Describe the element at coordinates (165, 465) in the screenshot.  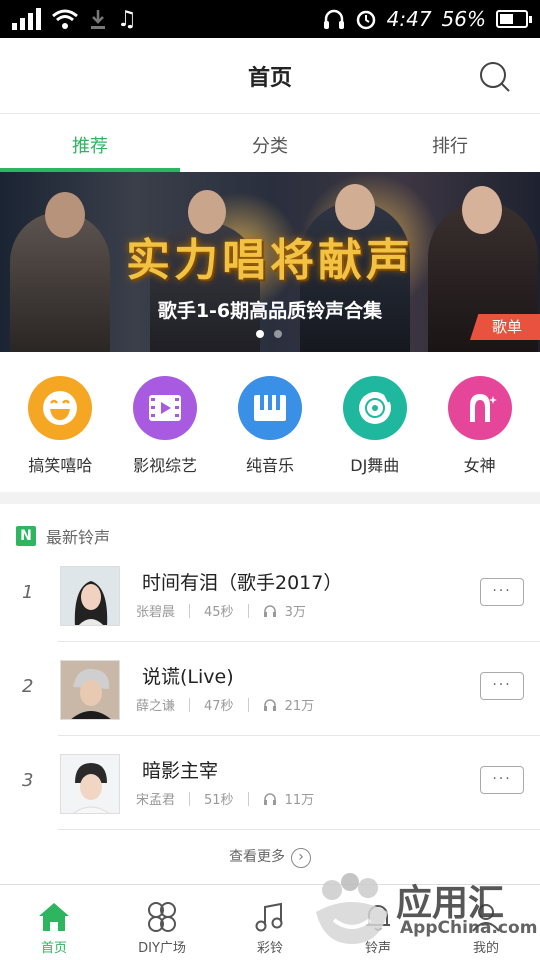
I see `category-label: 影视综艺` at that location.